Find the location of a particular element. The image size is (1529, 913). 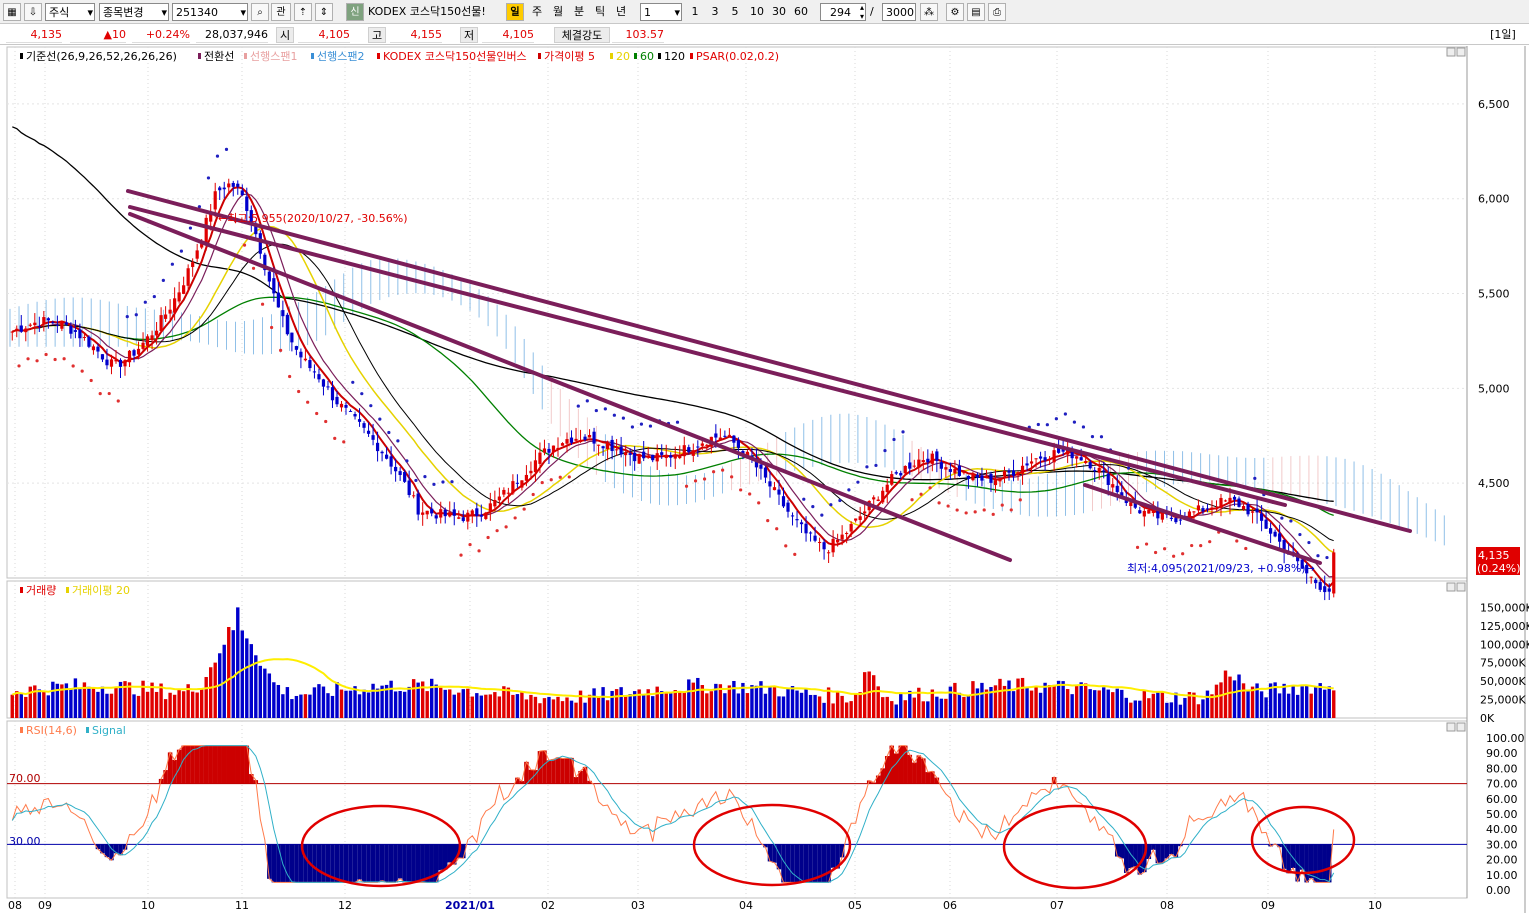

interval-3-button: 3 is located at coordinates (715, 12).